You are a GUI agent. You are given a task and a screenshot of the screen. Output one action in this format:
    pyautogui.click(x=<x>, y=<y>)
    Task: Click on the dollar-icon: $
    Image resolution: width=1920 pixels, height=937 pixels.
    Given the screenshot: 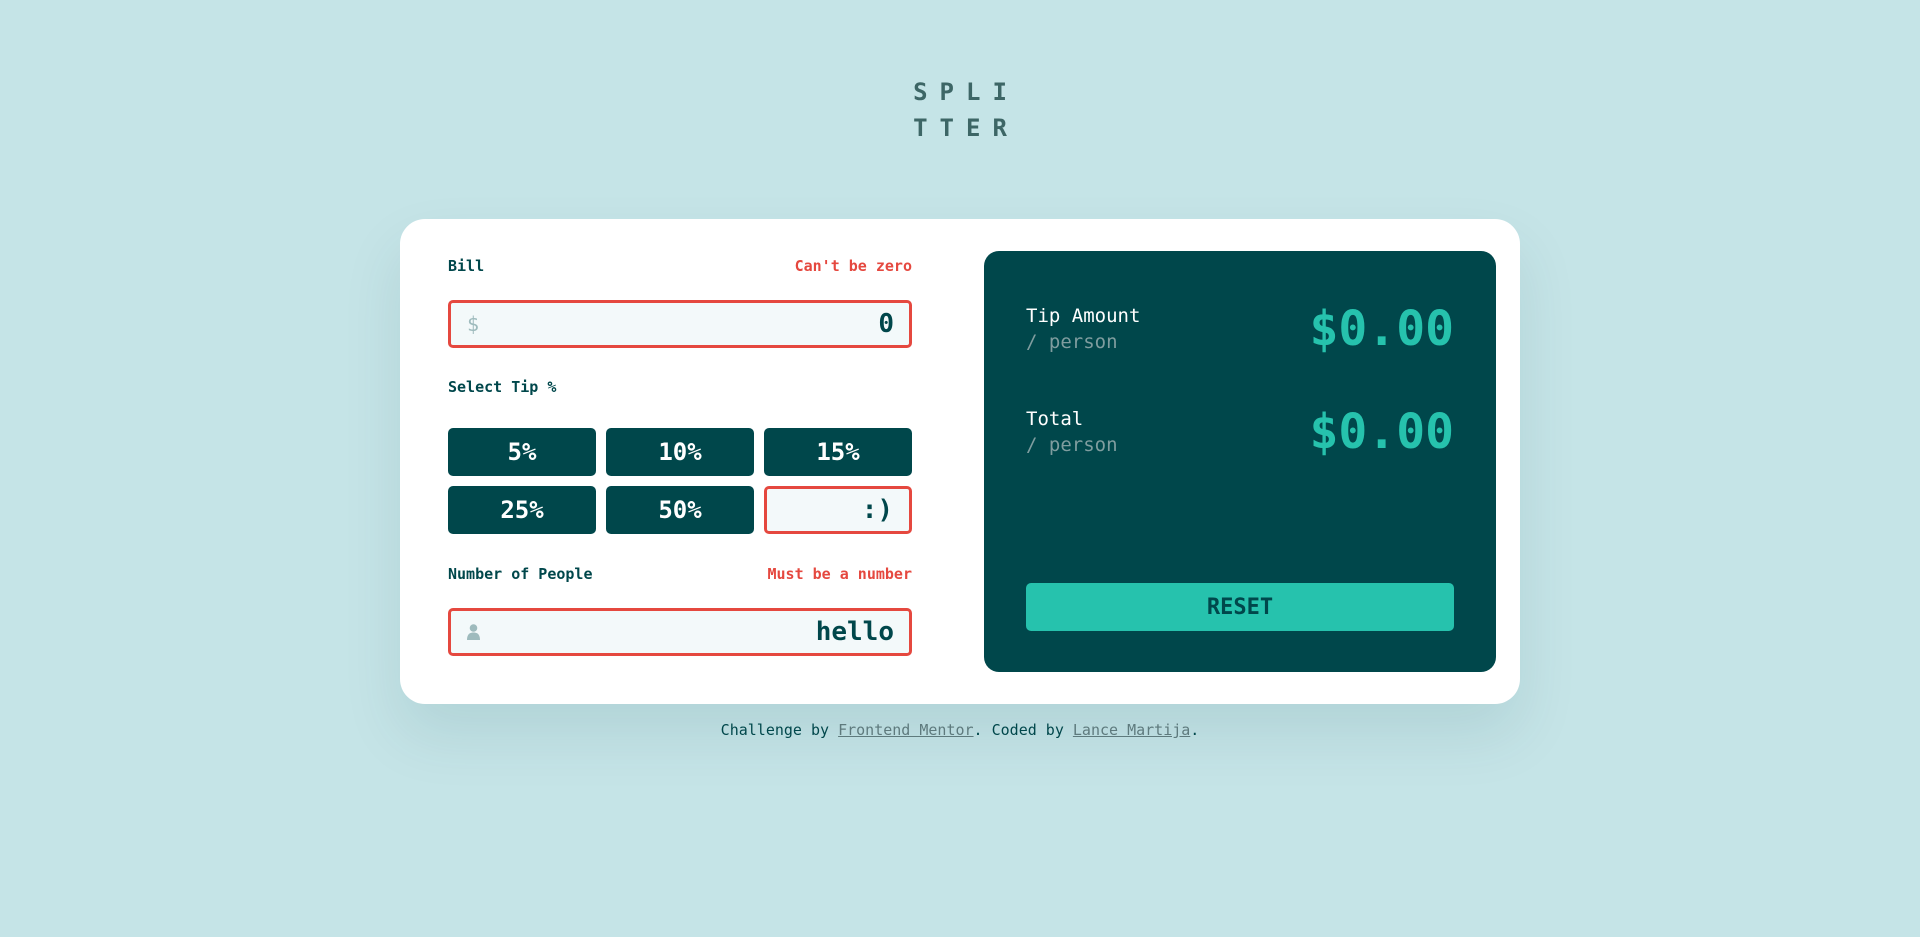 What is the action you would take?
    pyautogui.click(x=473, y=324)
    